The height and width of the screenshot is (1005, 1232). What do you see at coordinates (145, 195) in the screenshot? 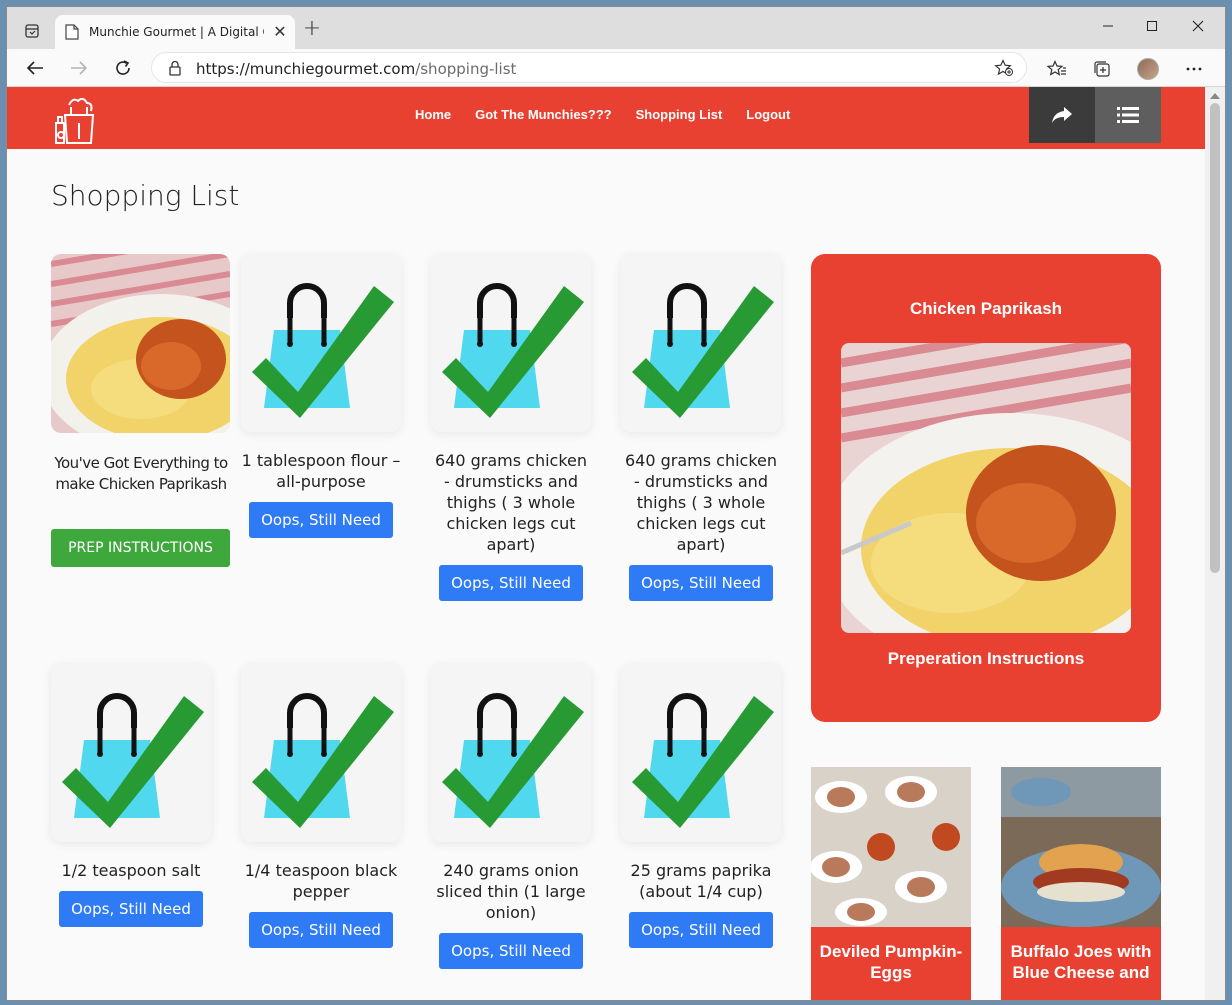
I see `page-title: Shopping List` at bounding box center [145, 195].